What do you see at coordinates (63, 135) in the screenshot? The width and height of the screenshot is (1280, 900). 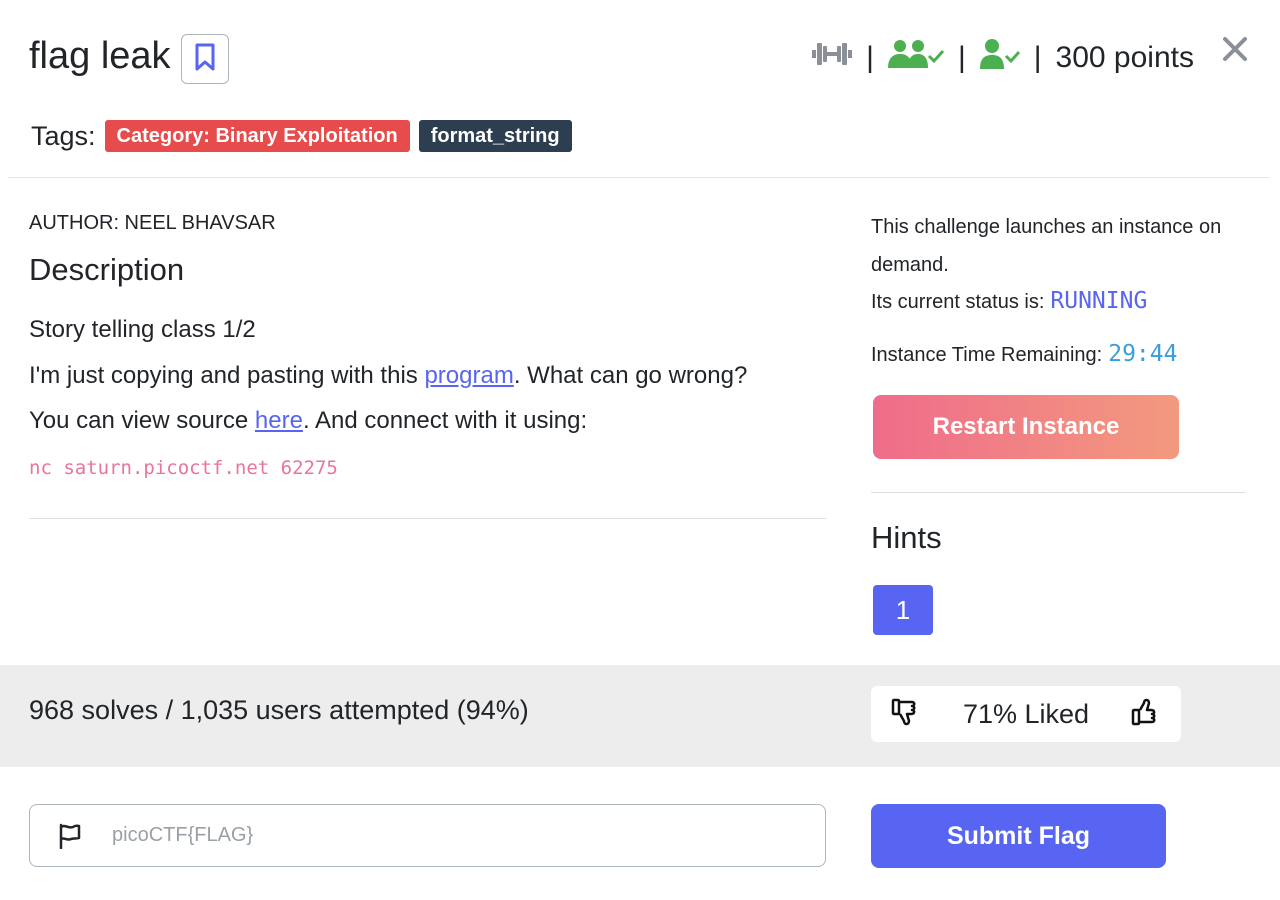 I see `tags-label: Tags:` at bounding box center [63, 135].